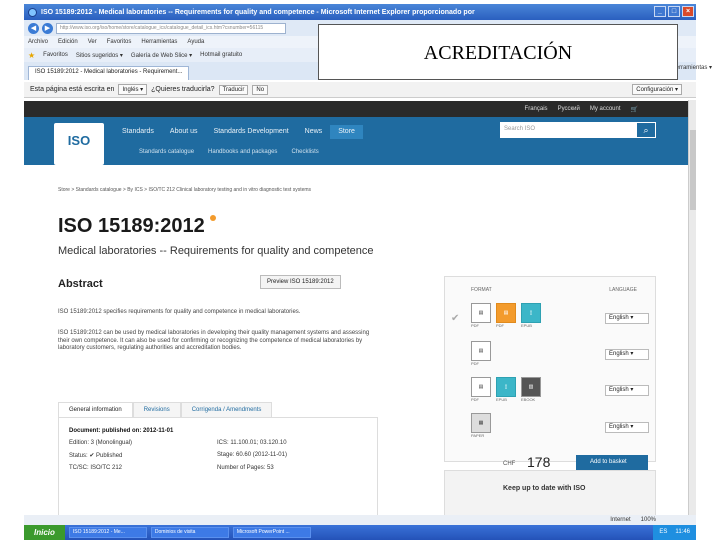 The image size is (720, 540). Describe the element at coordinates (314, 132) in the screenshot. I see `nav-news: News` at that location.